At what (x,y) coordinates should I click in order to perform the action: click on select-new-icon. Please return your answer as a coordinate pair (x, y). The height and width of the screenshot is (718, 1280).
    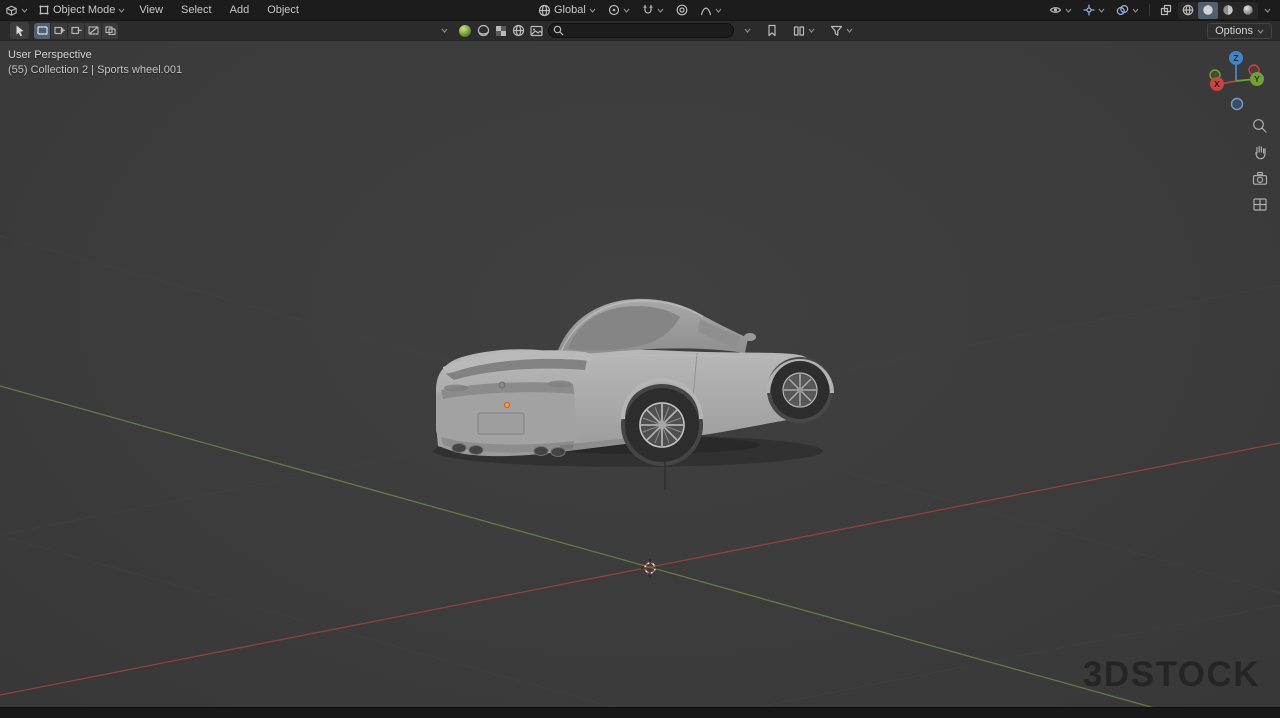
    Looking at the image, I should click on (42, 30).